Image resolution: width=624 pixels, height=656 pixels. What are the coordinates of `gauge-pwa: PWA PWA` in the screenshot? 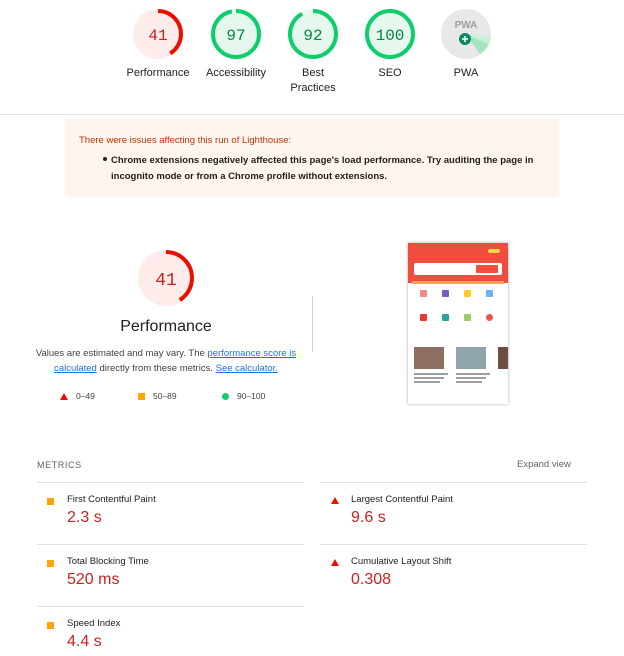 It's located at (466, 44).